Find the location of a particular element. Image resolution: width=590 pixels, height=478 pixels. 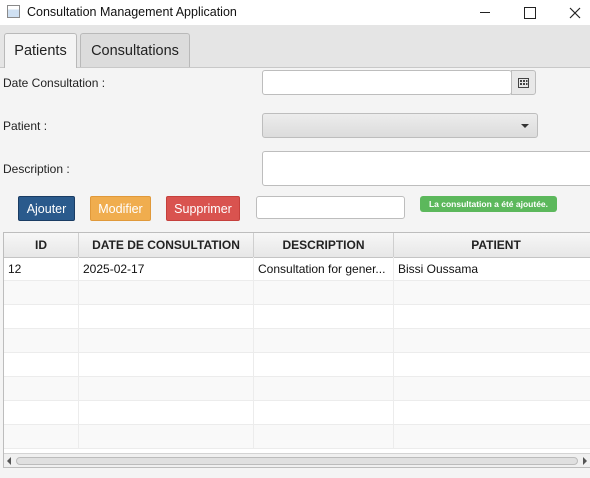

status-badge: La consultation a été ajoutée. is located at coordinates (488, 204).